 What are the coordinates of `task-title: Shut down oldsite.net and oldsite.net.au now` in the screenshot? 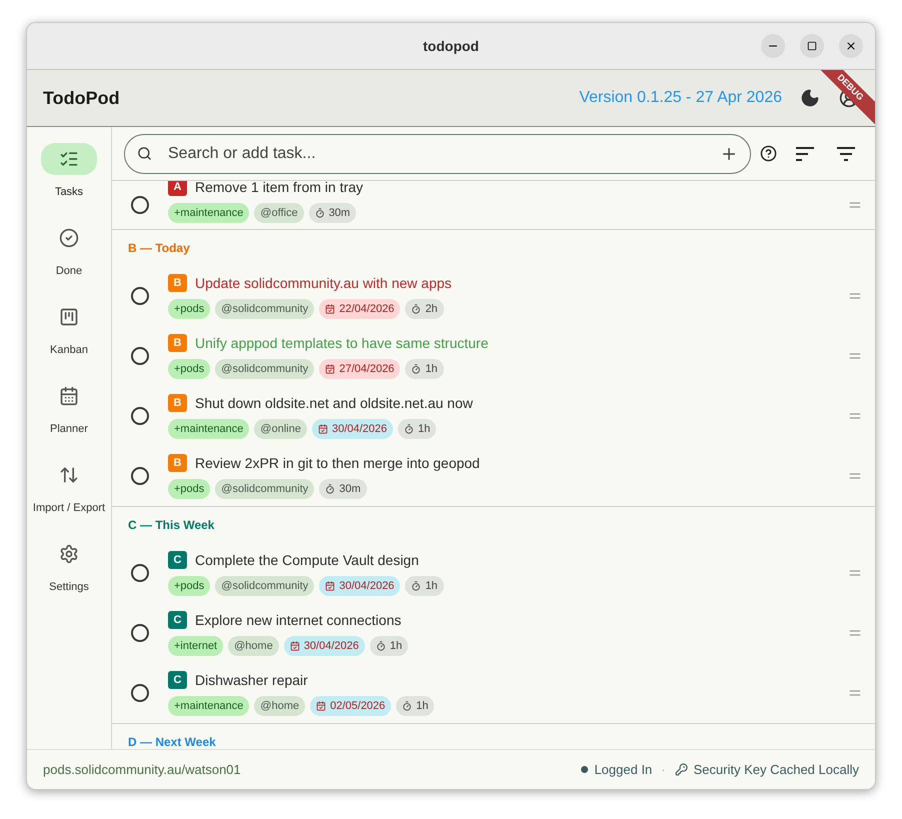 It's located at (334, 403).